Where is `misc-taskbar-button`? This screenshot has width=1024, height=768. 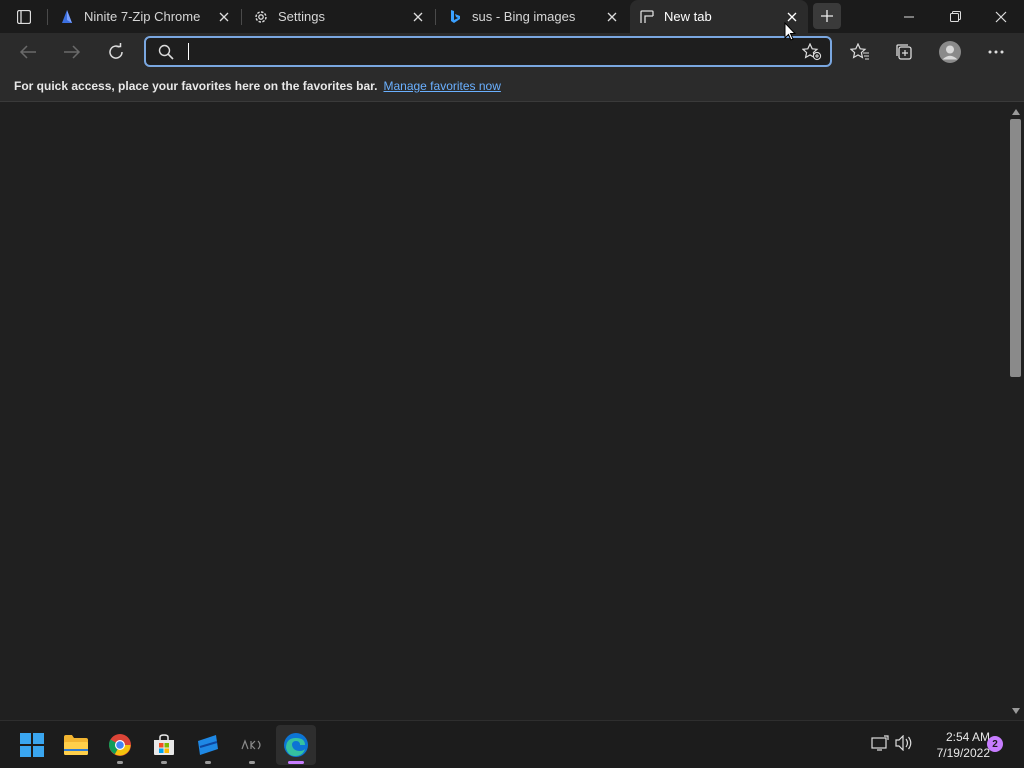 misc-taskbar-button is located at coordinates (252, 745).